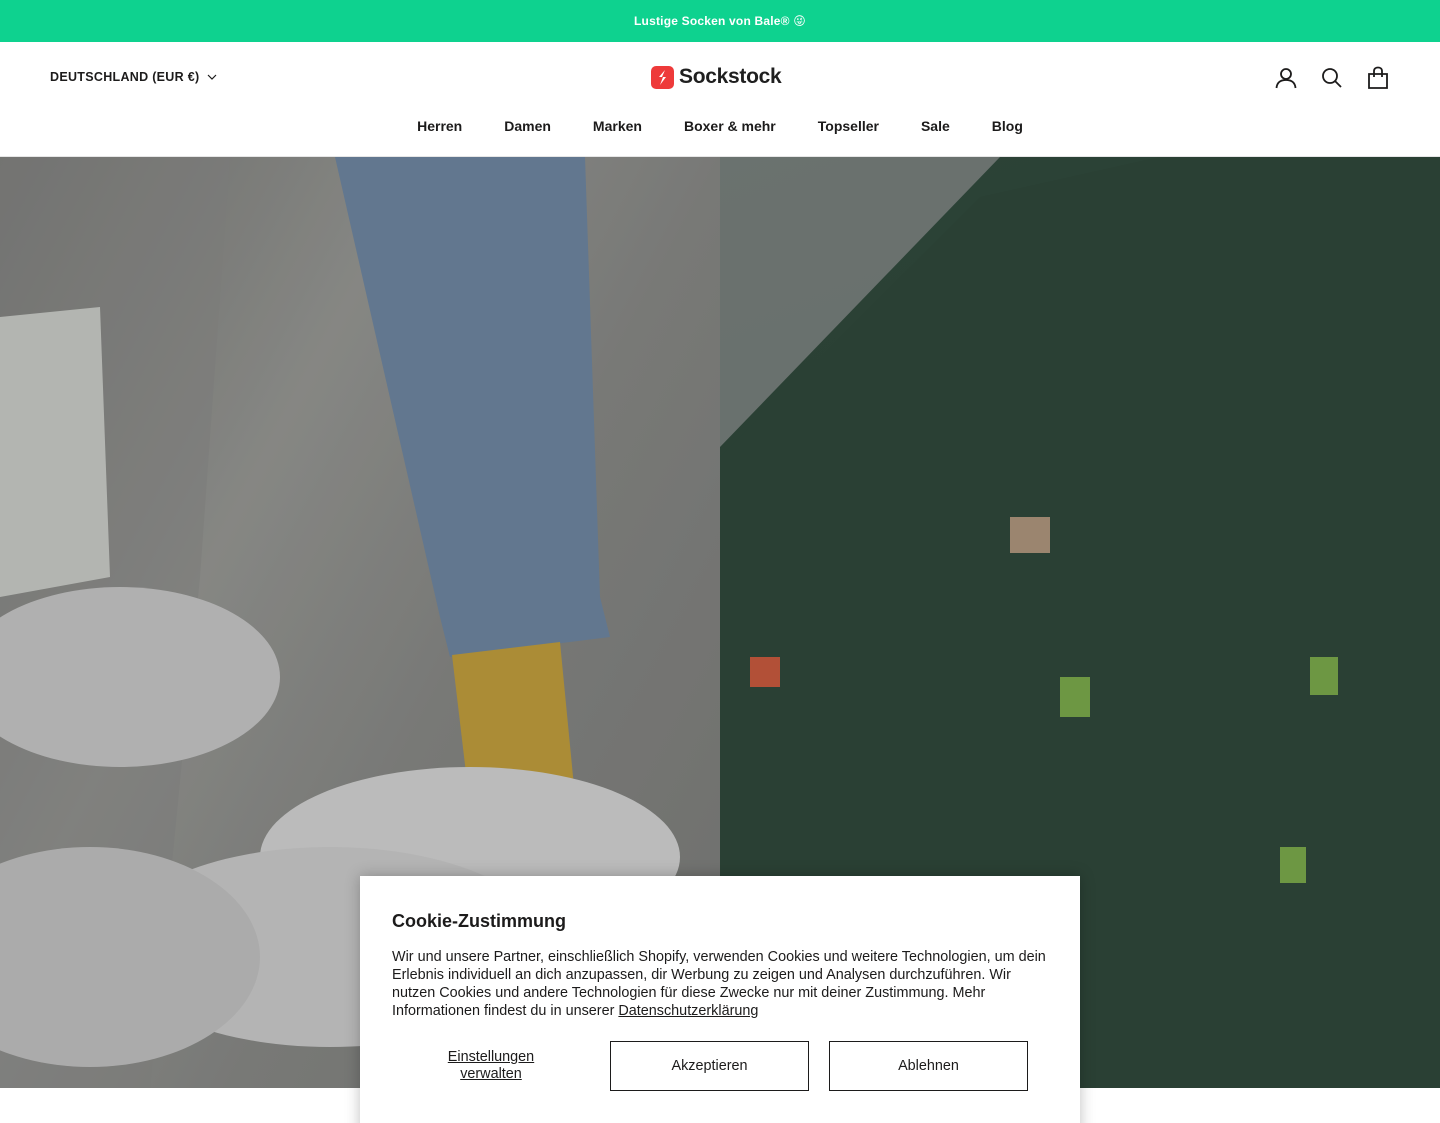 The width and height of the screenshot is (1440, 1123). What do you see at coordinates (848, 128) in the screenshot?
I see `nav-item-topseller: Topseller` at bounding box center [848, 128].